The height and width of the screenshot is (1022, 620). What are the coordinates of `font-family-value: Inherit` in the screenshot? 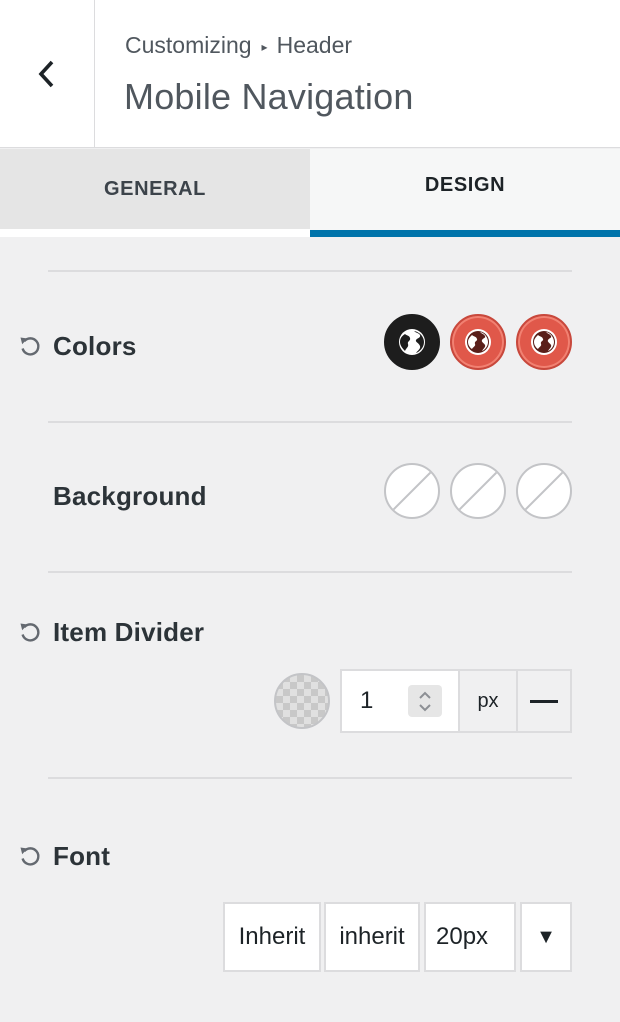 It's located at (272, 936).